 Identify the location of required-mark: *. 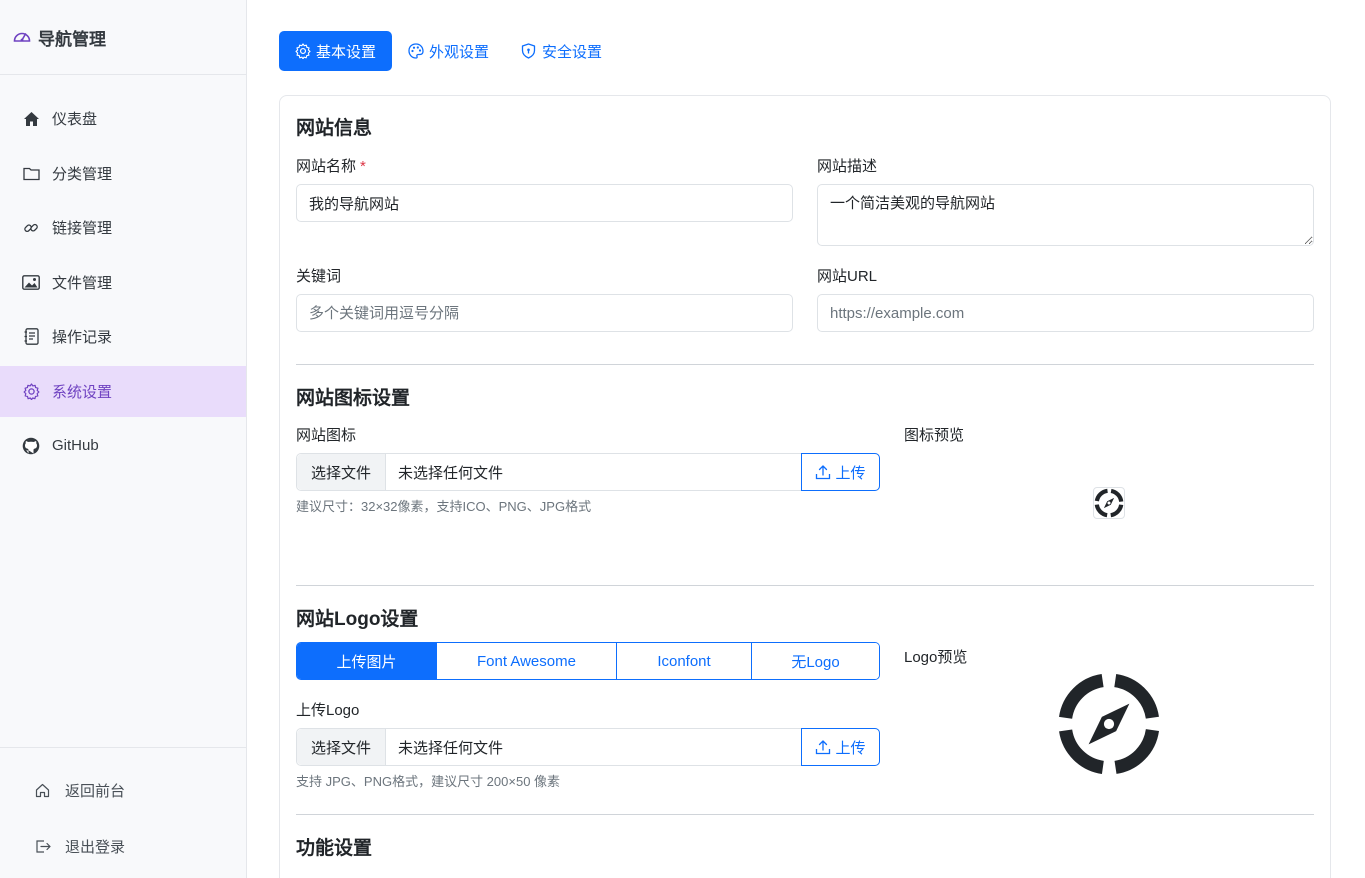
(363, 166).